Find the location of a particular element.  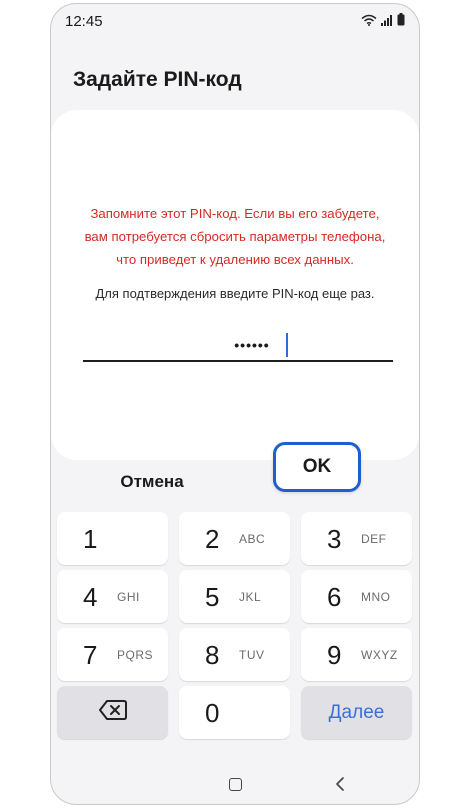

key-letters: TUV is located at coordinates (252, 655).